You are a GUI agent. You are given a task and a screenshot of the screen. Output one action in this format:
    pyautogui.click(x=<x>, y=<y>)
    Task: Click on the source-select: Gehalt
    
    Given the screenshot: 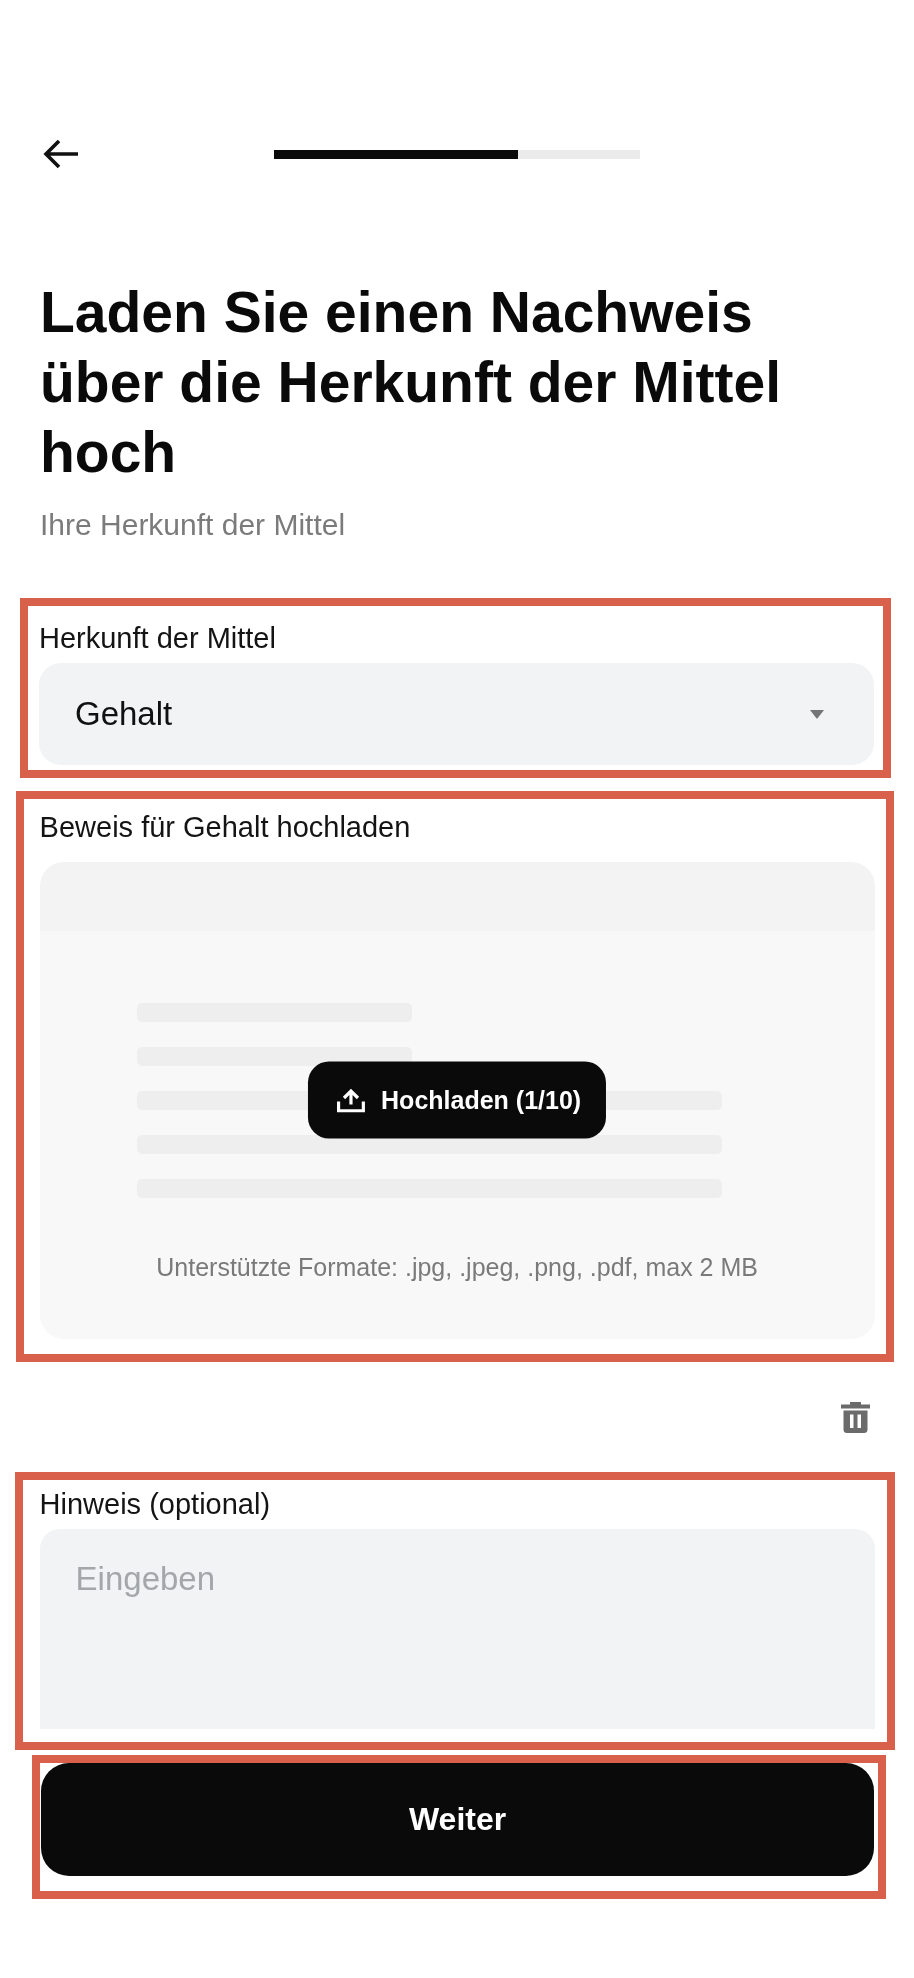 What is the action you would take?
    pyautogui.click(x=456, y=714)
    